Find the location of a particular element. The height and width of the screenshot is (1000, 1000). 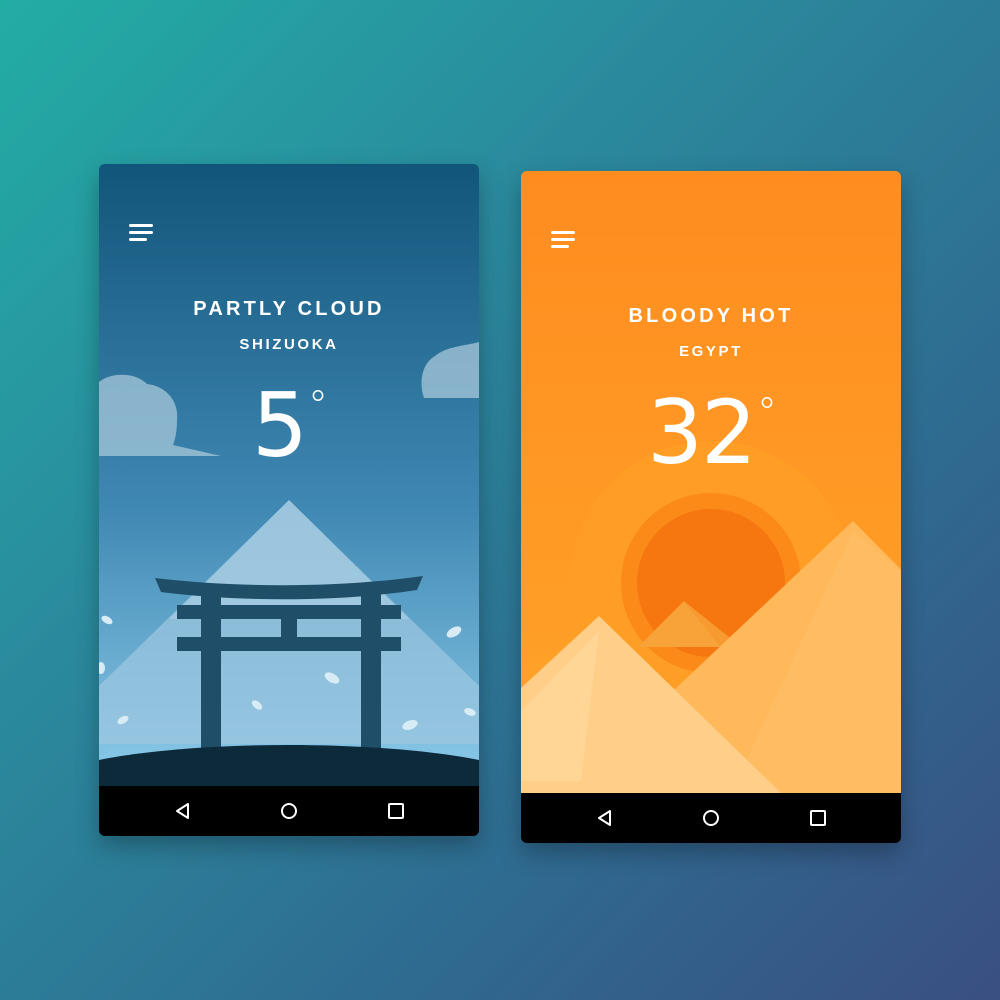

temperature: 5° is located at coordinates (289, 426).